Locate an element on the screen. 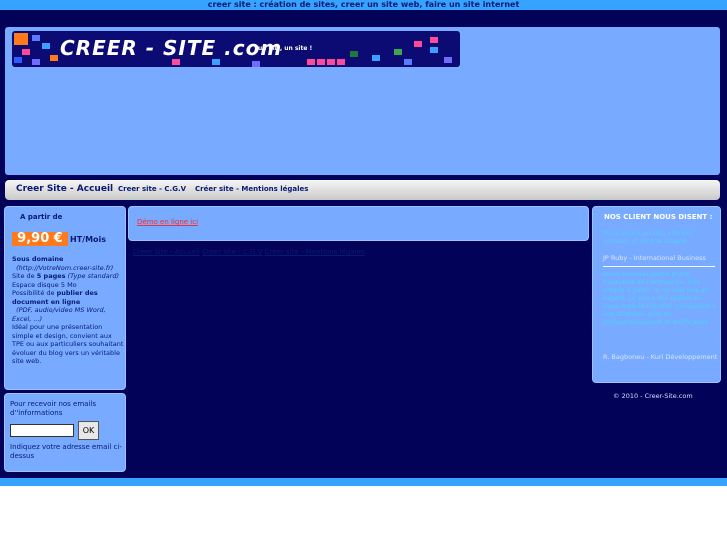  content-cgv-link: Creer site - C.G.V is located at coordinates (232, 252).